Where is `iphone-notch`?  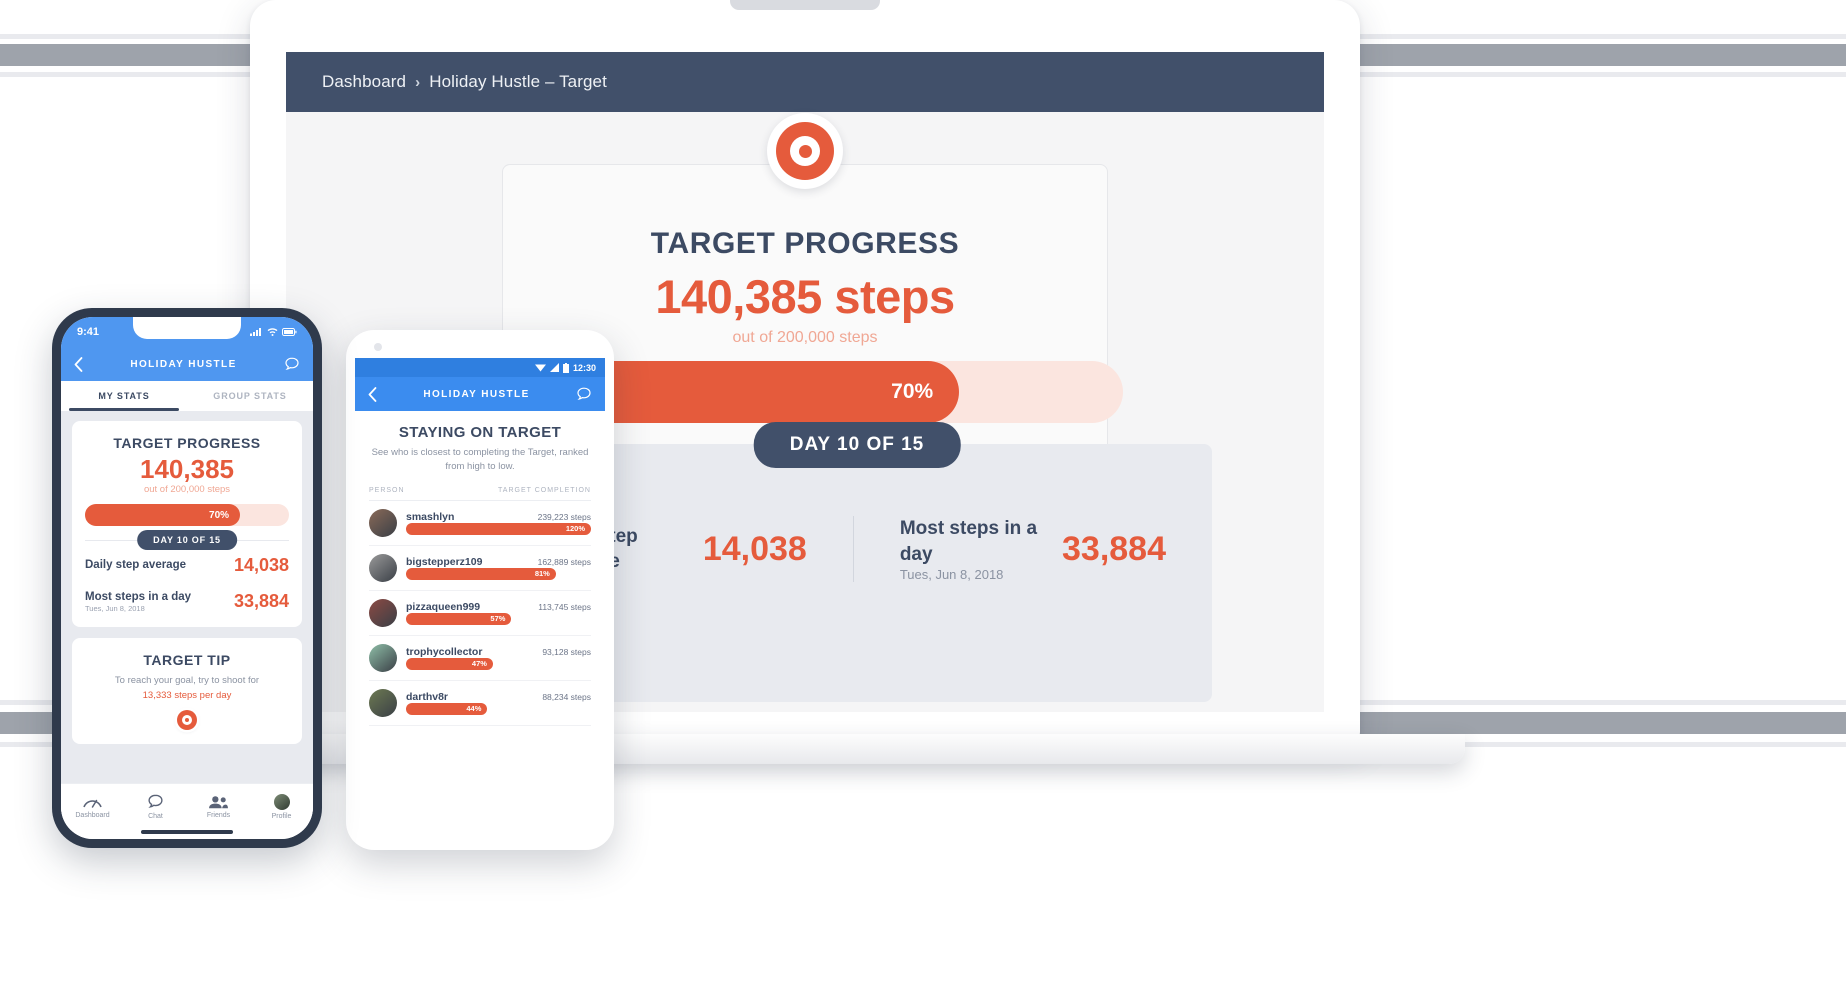
iphone-notch is located at coordinates (187, 328).